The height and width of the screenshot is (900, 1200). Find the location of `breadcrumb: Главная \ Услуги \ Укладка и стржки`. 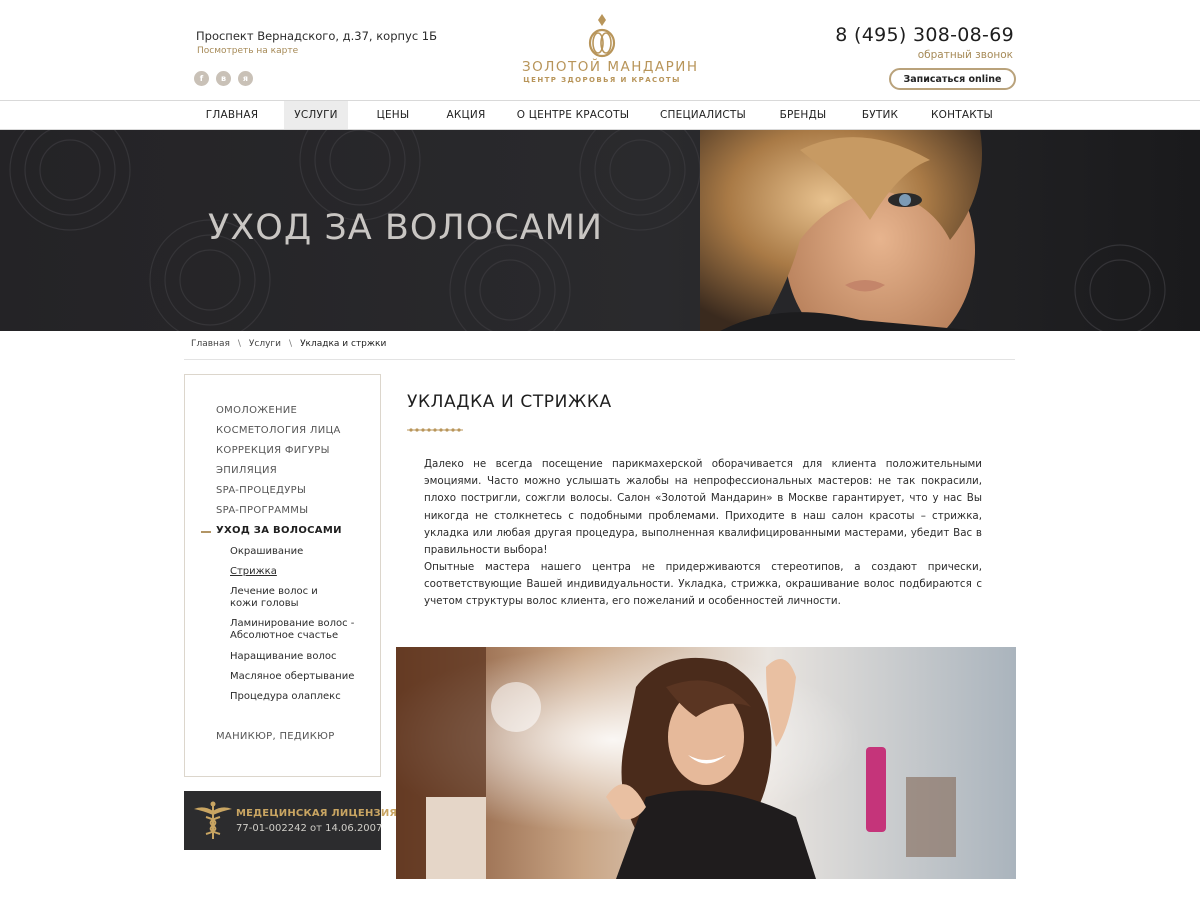

breadcrumb: Главная \ Услуги \ Укладка и стржки is located at coordinates (288, 344).